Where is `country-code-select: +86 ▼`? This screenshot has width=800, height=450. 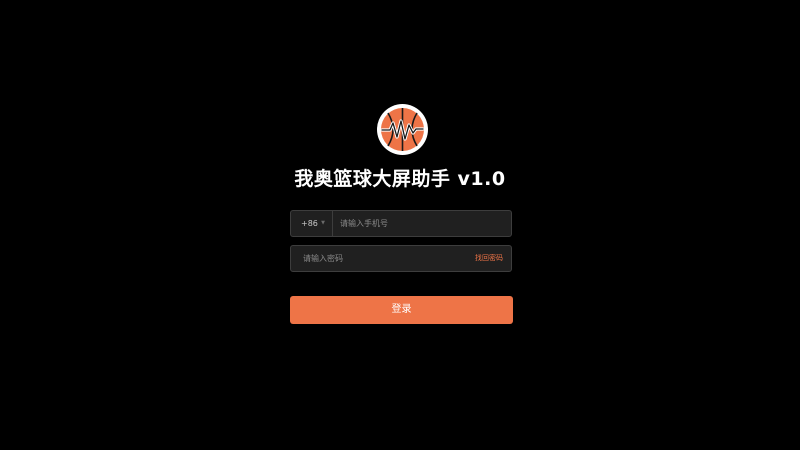
country-code-select: +86 ▼ is located at coordinates (312, 223).